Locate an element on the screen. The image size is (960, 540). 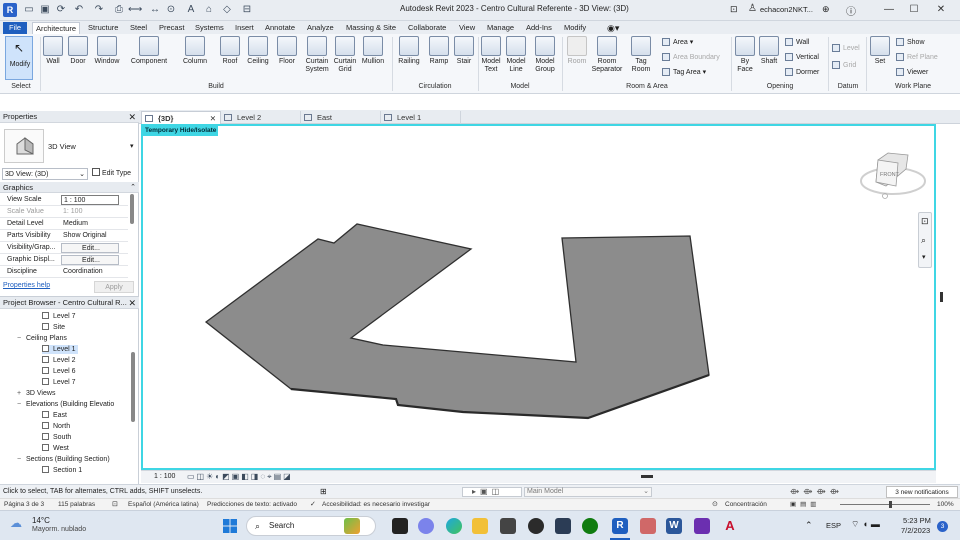
help-icon: ⓘ is located at coordinates (851, 10).